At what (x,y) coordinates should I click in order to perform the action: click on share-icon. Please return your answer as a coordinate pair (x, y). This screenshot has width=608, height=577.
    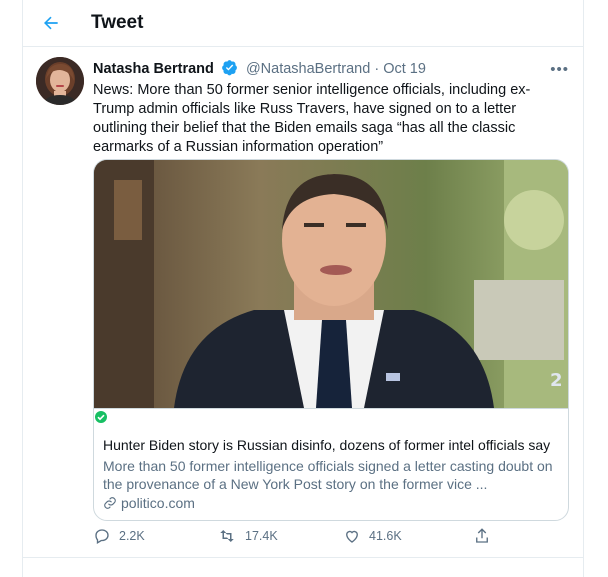
    Looking at the image, I should click on (482, 535).